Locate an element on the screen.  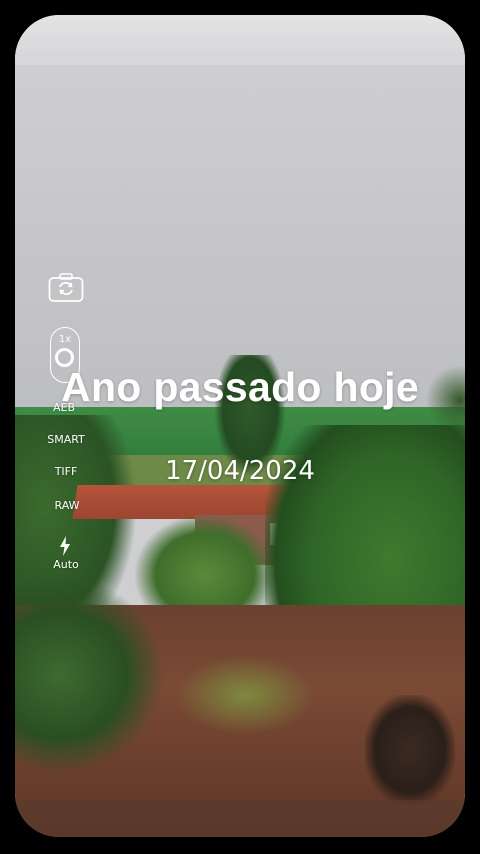
flash-mode-label: Auto is located at coordinates (66, 564).